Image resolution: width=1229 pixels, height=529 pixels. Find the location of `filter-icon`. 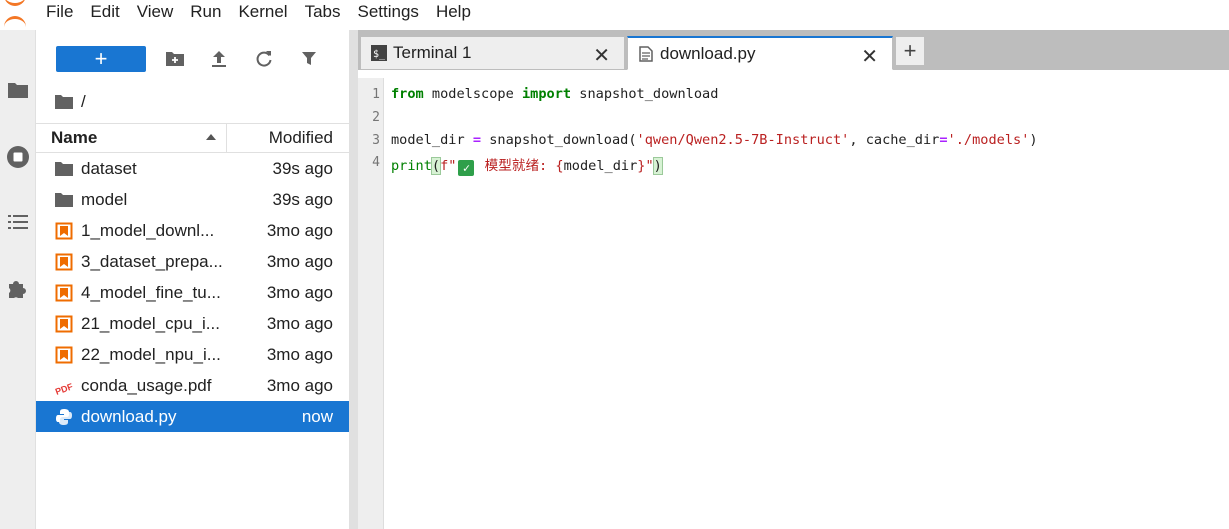

filter-icon is located at coordinates (309, 58).